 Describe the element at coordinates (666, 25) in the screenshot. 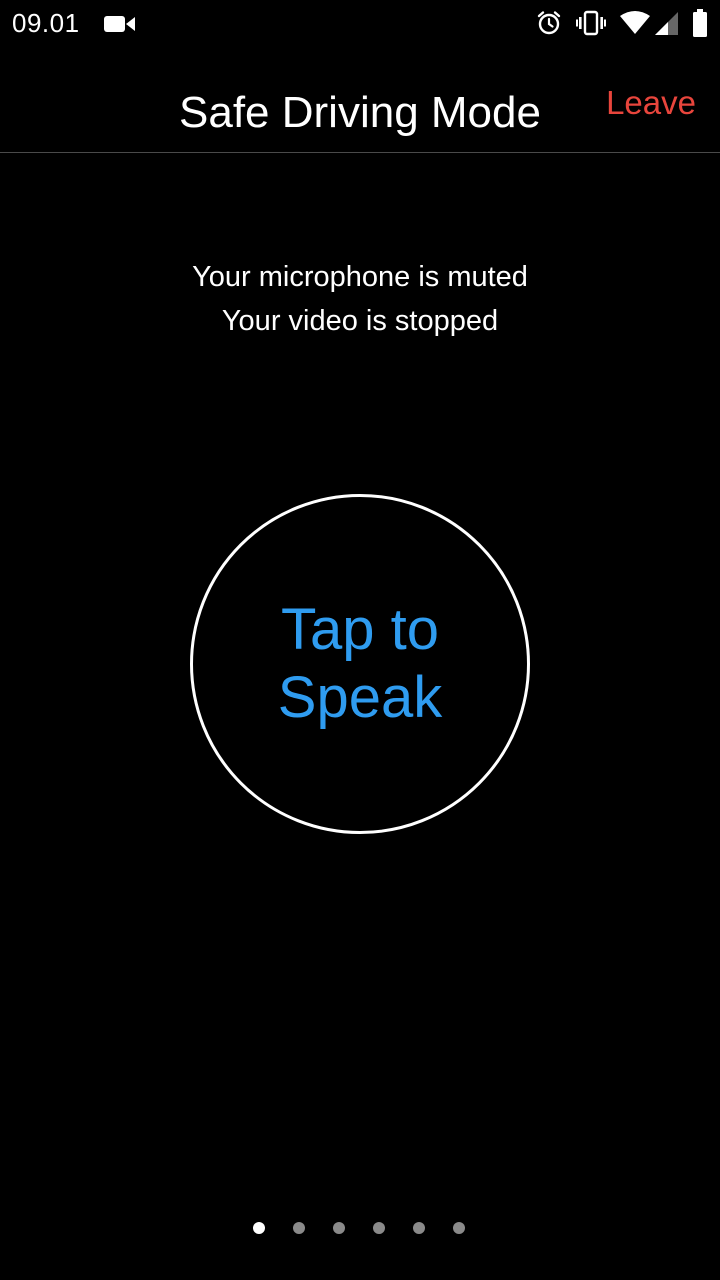

I see `cell-signal-icon` at that location.